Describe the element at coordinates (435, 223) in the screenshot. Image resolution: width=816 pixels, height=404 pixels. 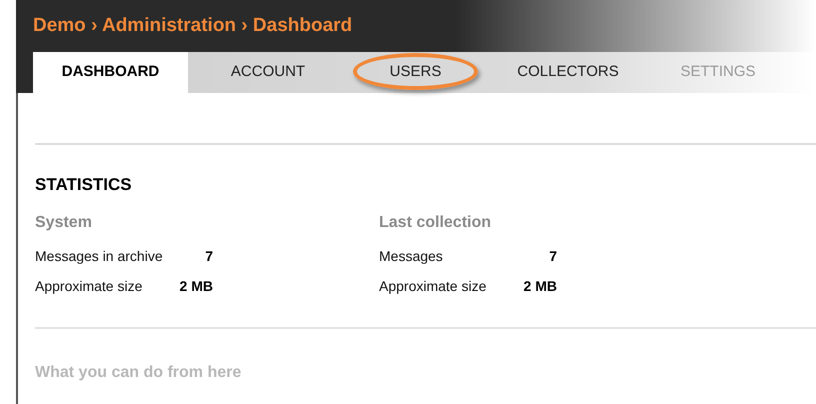
I see `group-title: Last collection` at that location.